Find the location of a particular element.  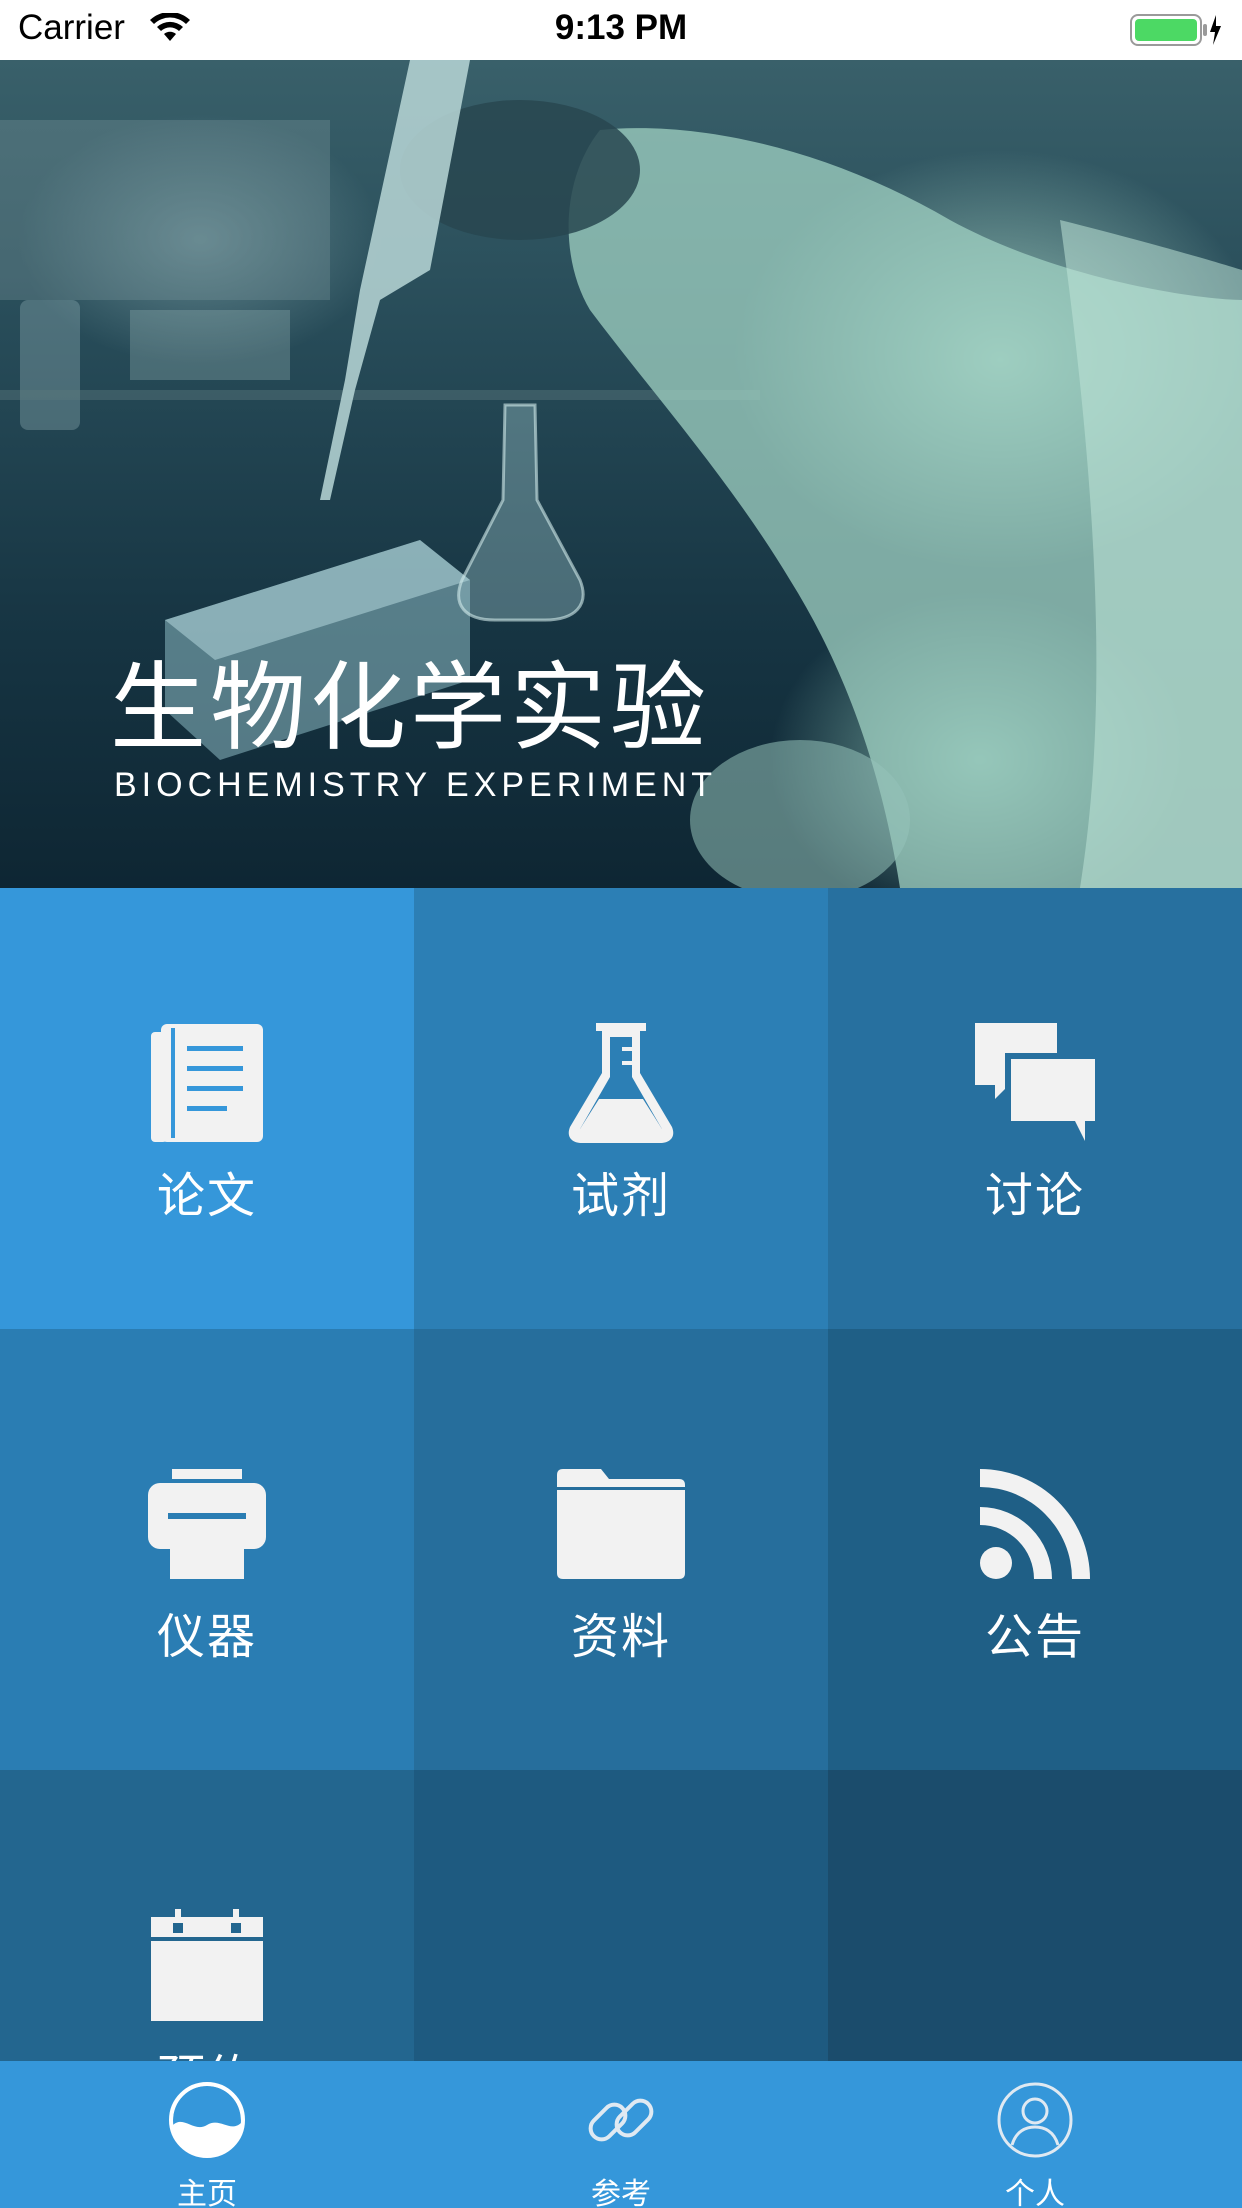

tab-reference: 参考 is located at coordinates (621, 2134).